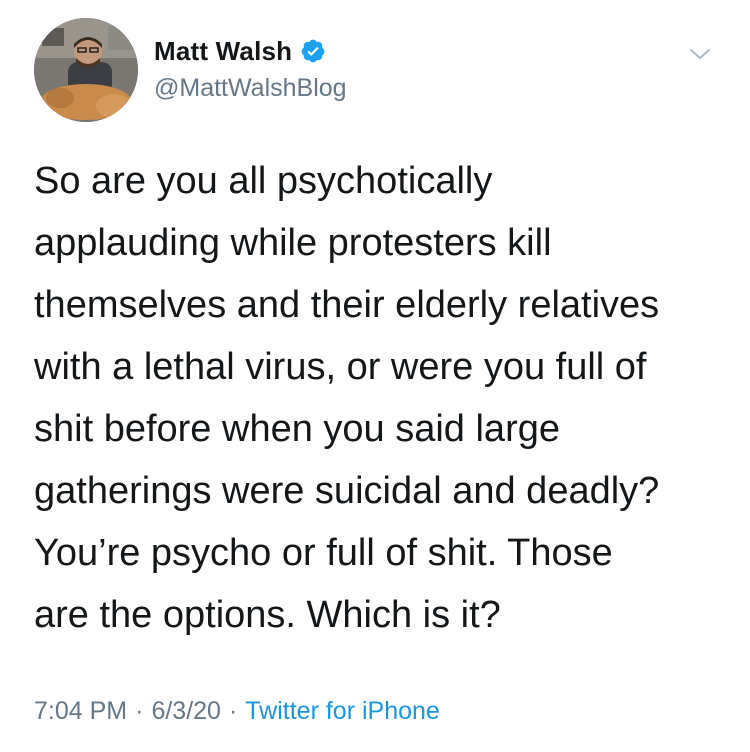 The width and height of the screenshot is (750, 752). I want to click on tweet-text-line: You’re psycho or full of shit. Those, so click(323, 553).